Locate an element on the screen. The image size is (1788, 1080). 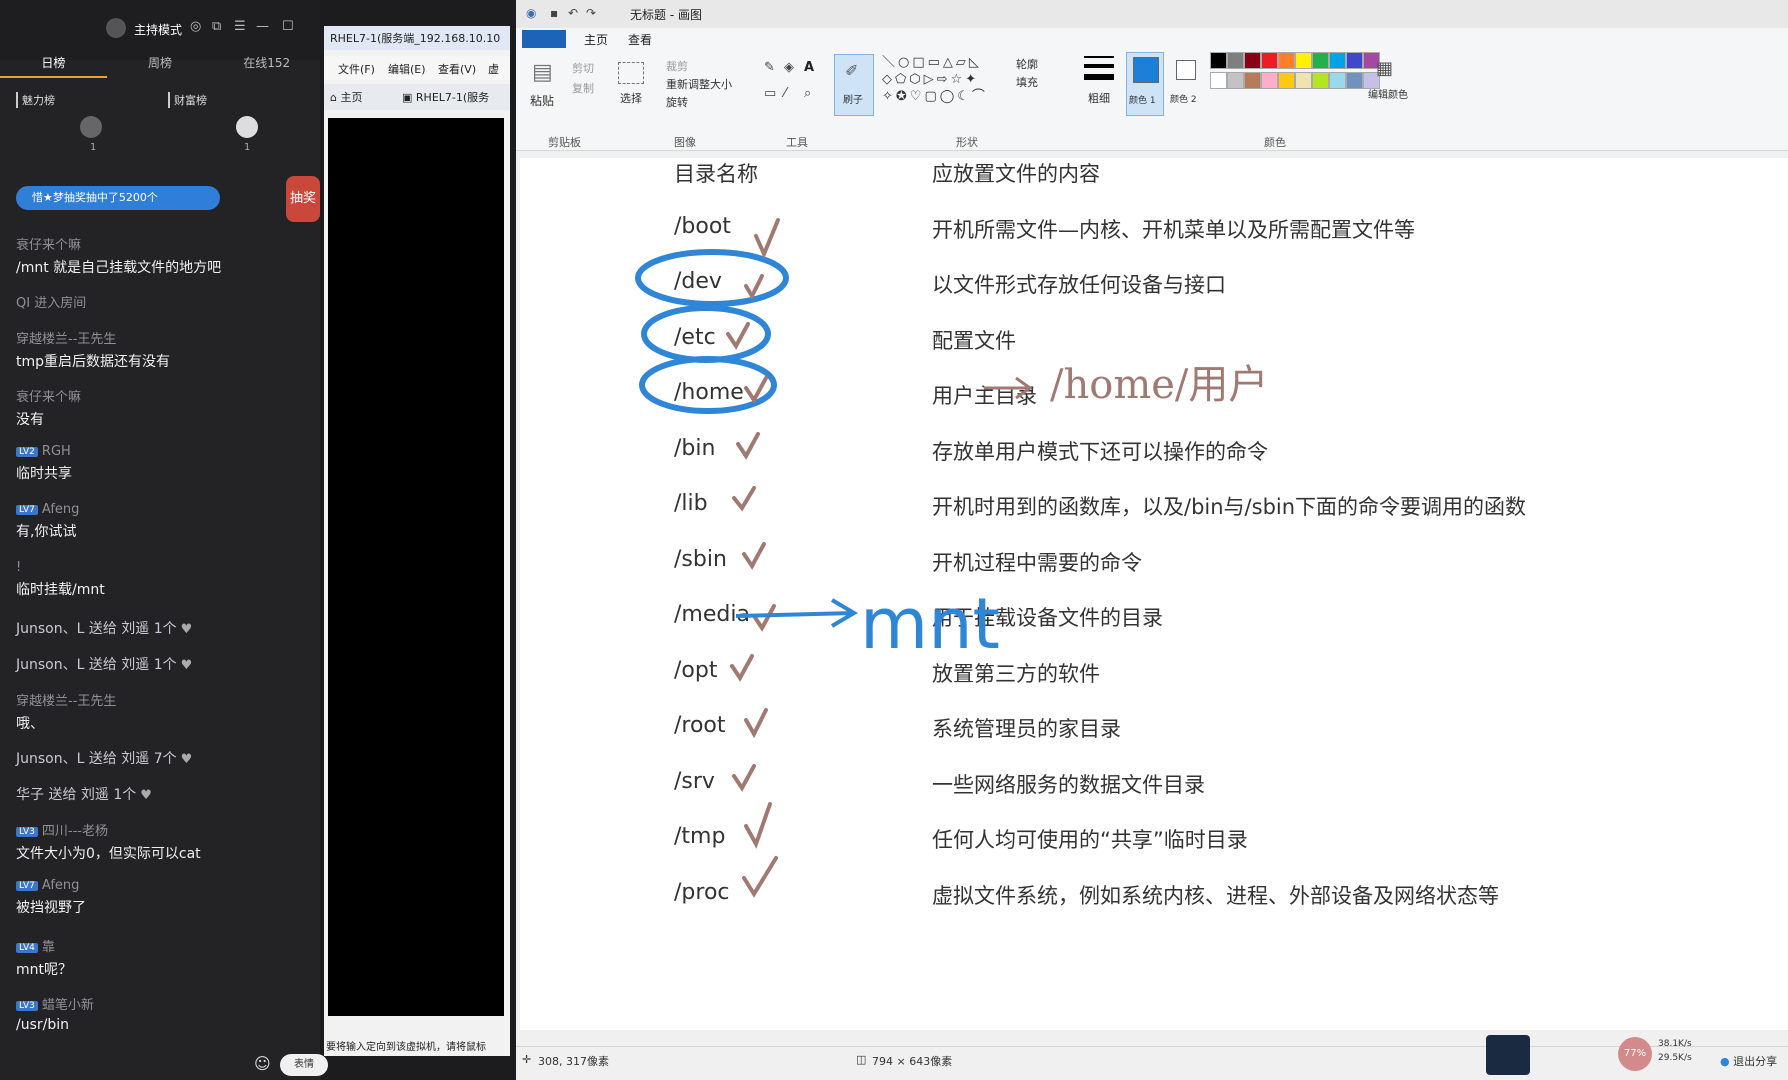
tab-daily: 日榜 is located at coordinates (53, 65).